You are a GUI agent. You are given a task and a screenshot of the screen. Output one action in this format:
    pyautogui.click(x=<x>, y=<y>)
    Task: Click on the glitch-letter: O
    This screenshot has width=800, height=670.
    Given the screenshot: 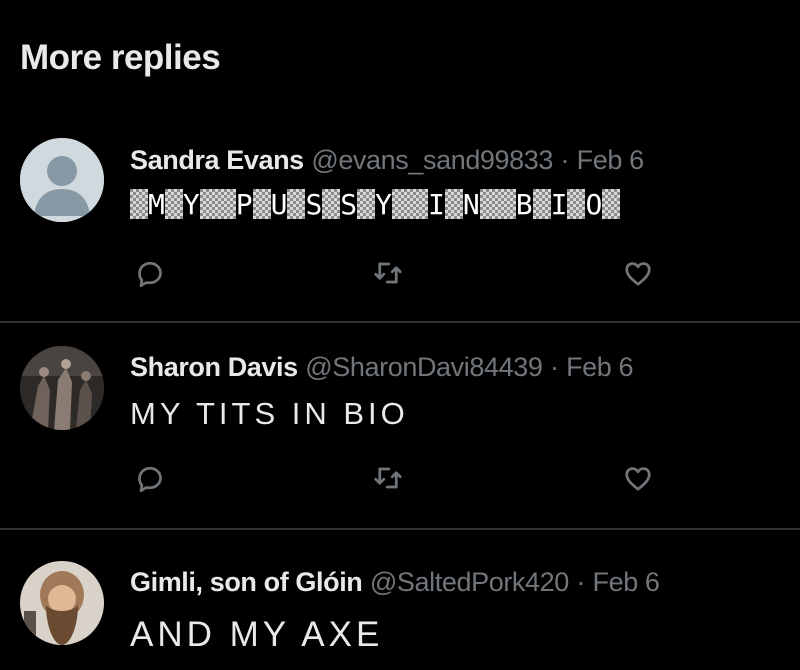 What is the action you would take?
    pyautogui.click(x=594, y=204)
    